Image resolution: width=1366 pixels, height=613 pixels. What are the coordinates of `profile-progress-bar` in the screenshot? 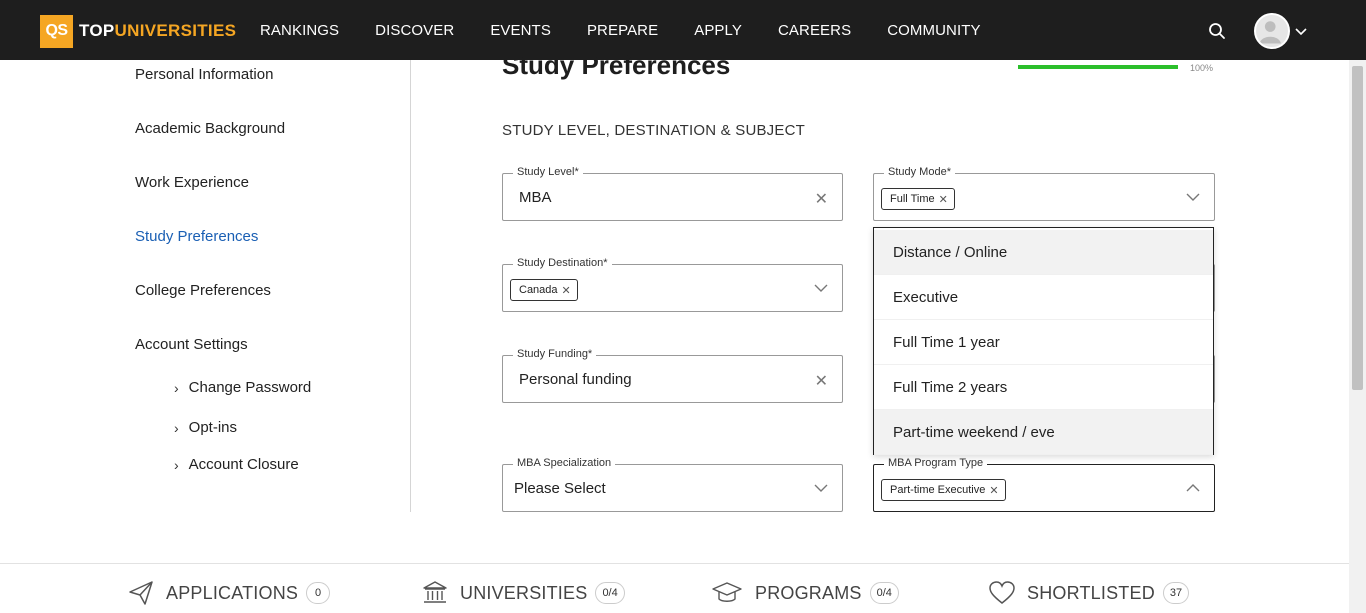 It's located at (1098, 67).